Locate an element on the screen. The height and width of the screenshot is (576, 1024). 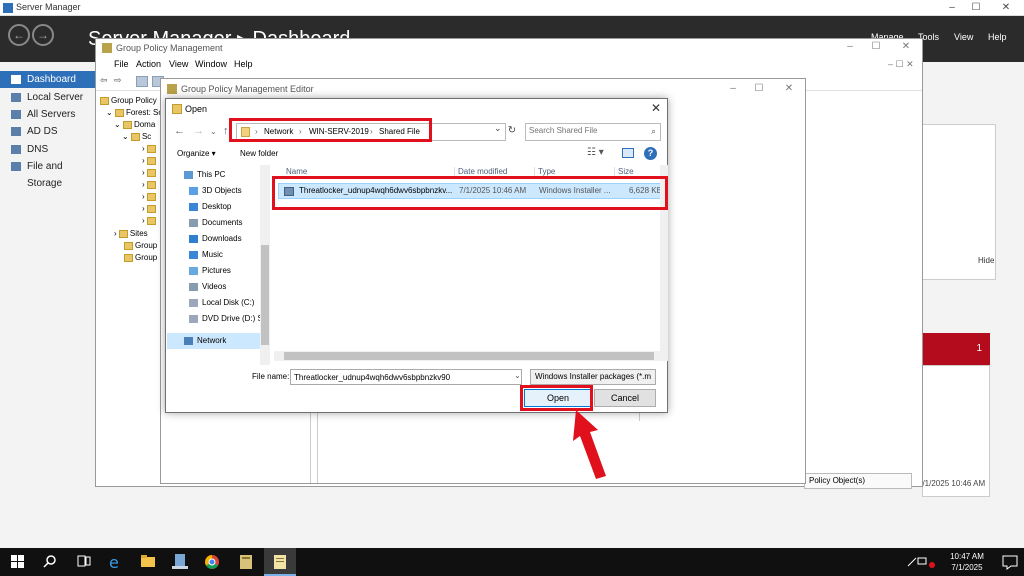
notifications-icon is located at coordinates (1009, 562).